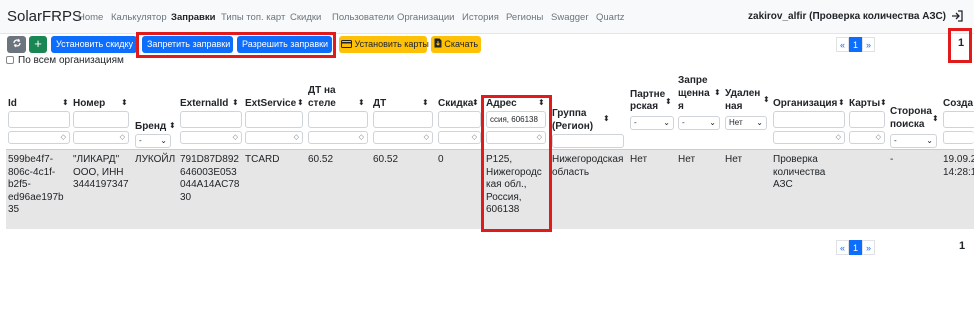 Image resolution: width=974 pixels, height=316 pixels. Describe the element at coordinates (480, 17) in the screenshot. I see `nav-history: История` at that location.